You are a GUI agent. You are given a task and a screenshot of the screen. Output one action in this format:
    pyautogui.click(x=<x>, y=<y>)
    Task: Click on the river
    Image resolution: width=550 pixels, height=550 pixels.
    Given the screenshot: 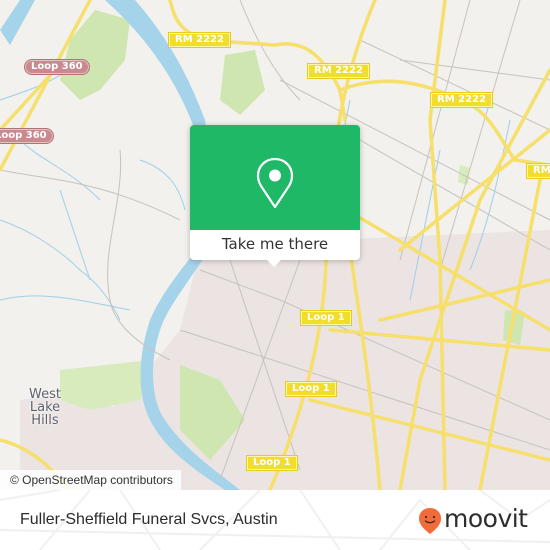 What is the action you would take?
    pyautogui.click(x=17, y=22)
    